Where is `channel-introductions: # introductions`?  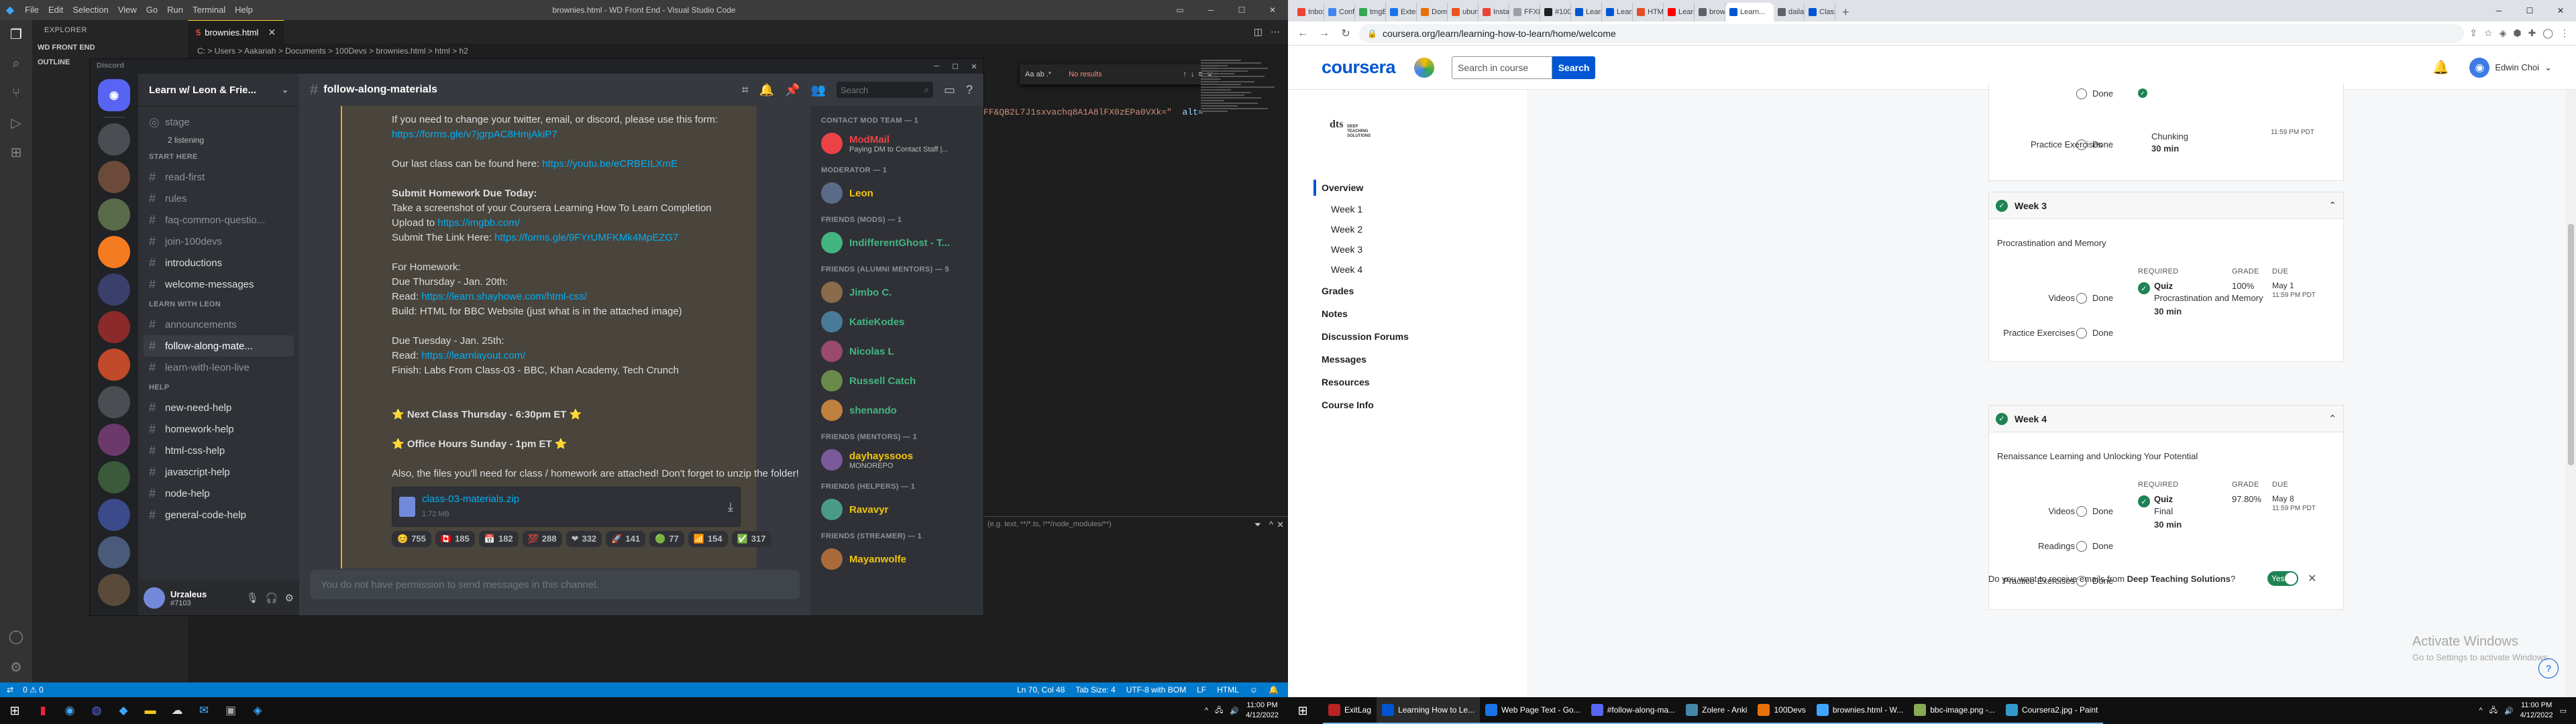
channel-introductions: # introductions is located at coordinates (219, 263).